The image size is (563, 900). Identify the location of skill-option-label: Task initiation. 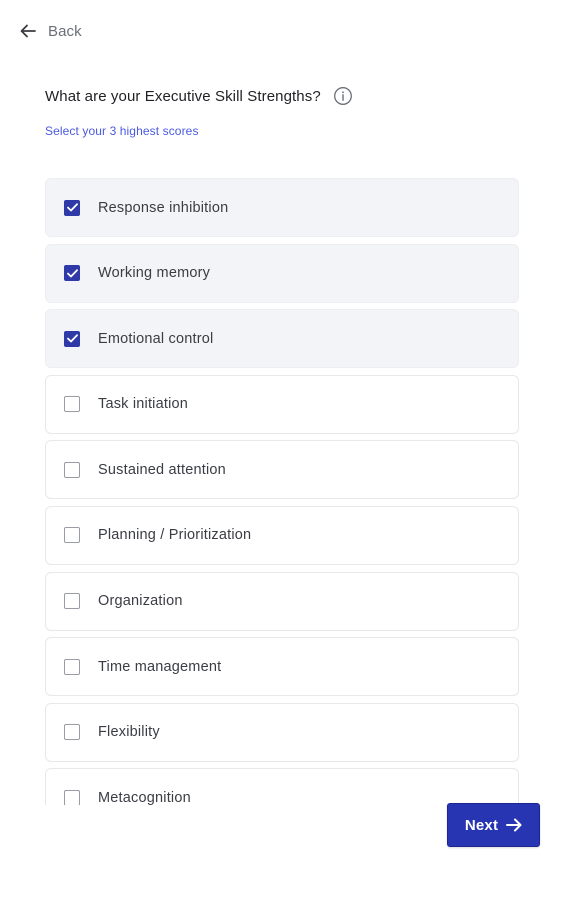
(143, 404).